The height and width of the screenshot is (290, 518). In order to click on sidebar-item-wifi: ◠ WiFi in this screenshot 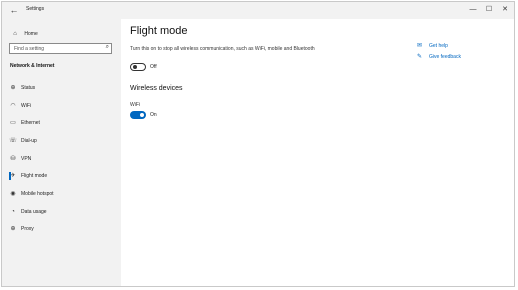, I will do `click(63, 106)`.